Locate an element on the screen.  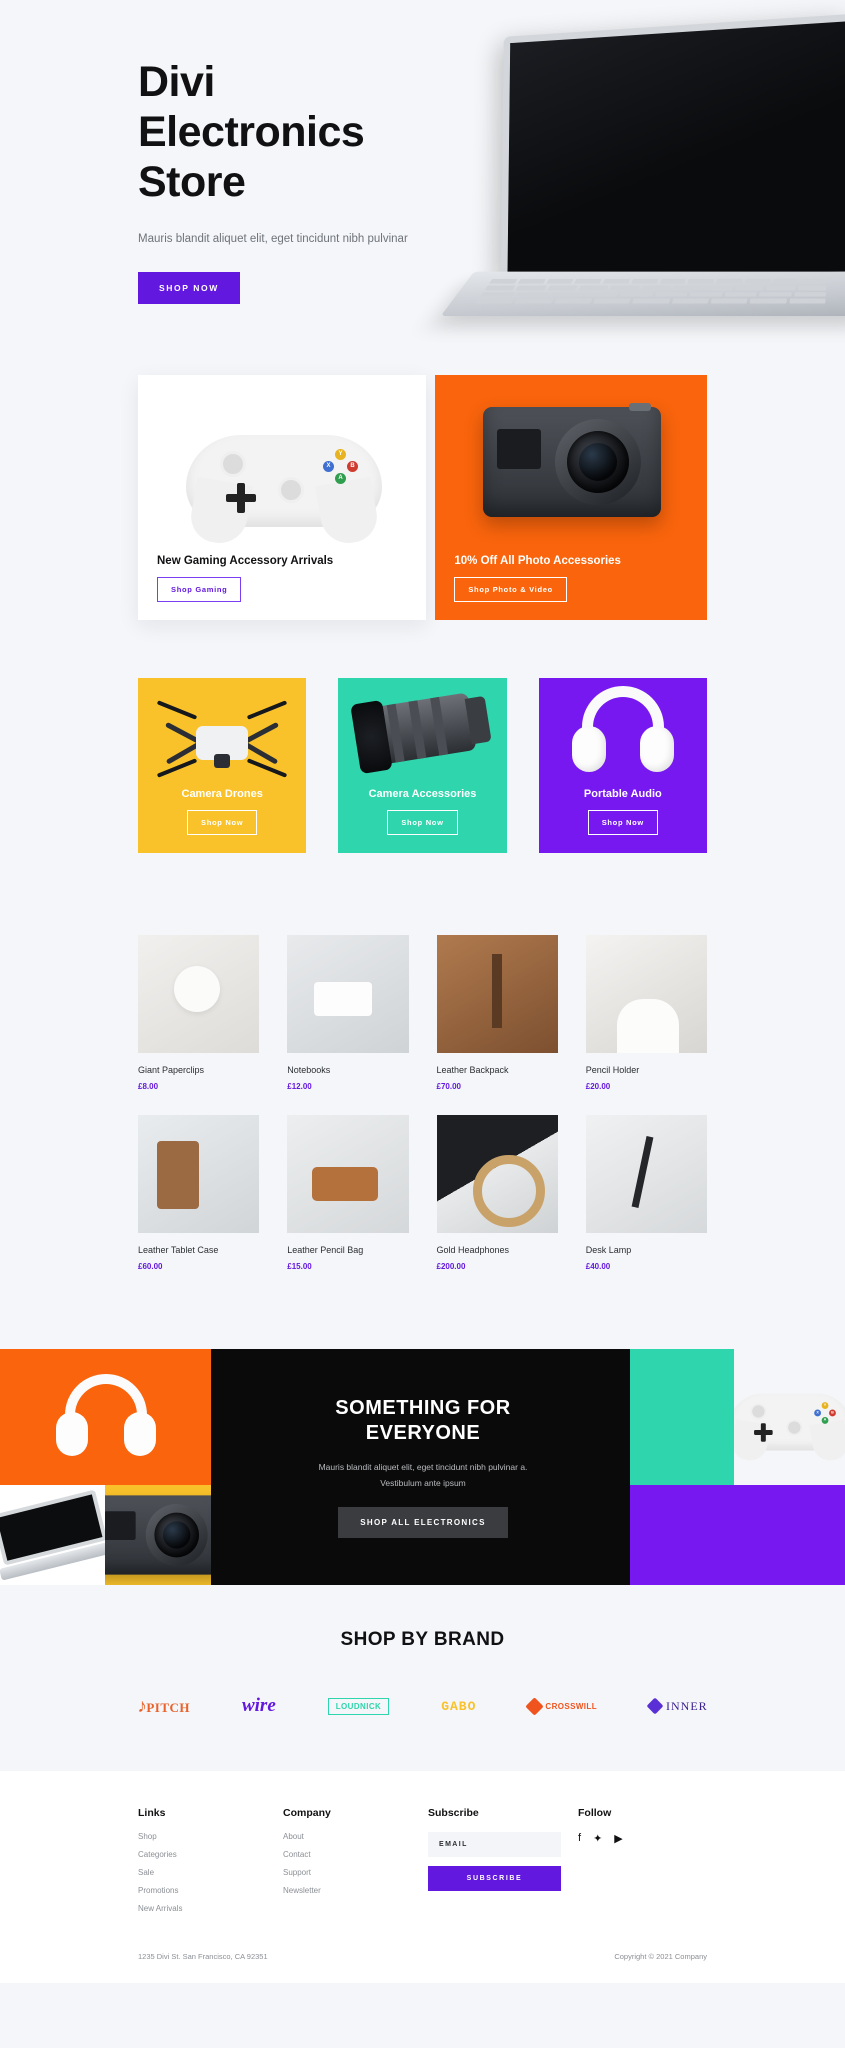
brand-label-wire: wire is located at coordinates (258, 1705).